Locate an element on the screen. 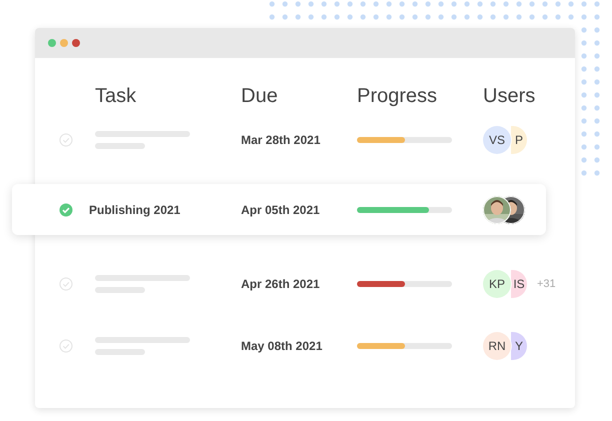 Image resolution: width=612 pixels, height=421 pixels. column-header: Task is located at coordinates (116, 96).